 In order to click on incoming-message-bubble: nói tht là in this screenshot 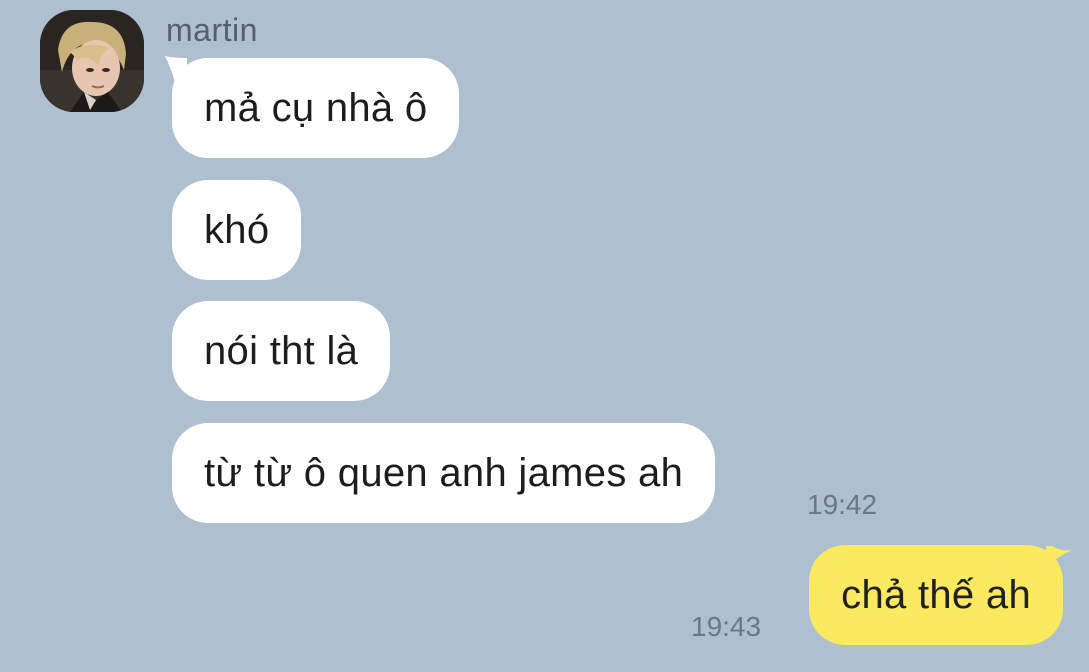, I will do `click(281, 351)`.